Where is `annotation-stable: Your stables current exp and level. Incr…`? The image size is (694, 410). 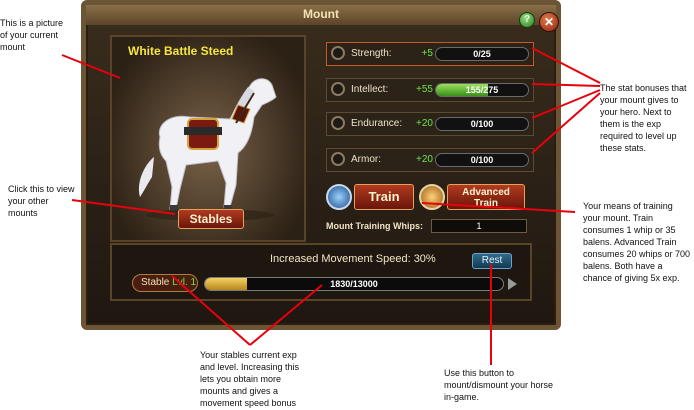
annotation-stable: Your stables current exp and level. Incr… is located at coordinates (250, 379).